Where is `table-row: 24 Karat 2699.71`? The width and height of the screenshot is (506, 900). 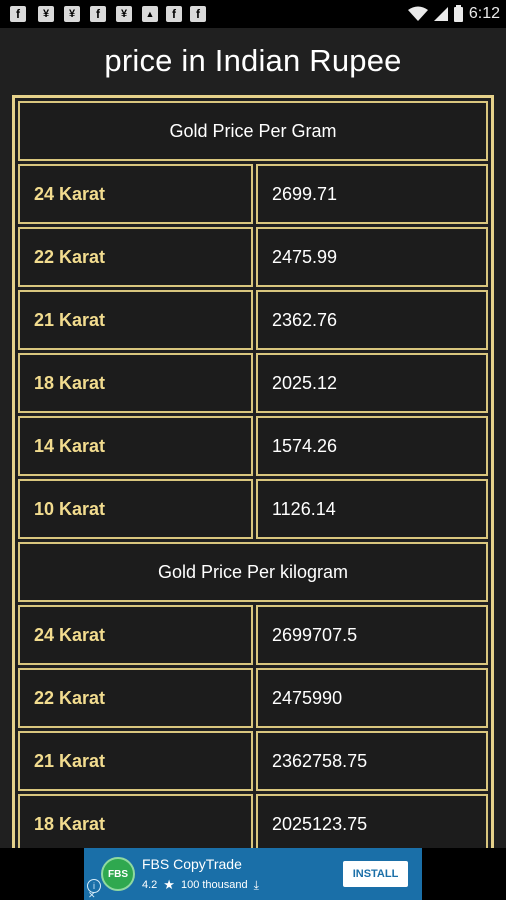
table-row: 24 Karat 2699.71 is located at coordinates (253, 194).